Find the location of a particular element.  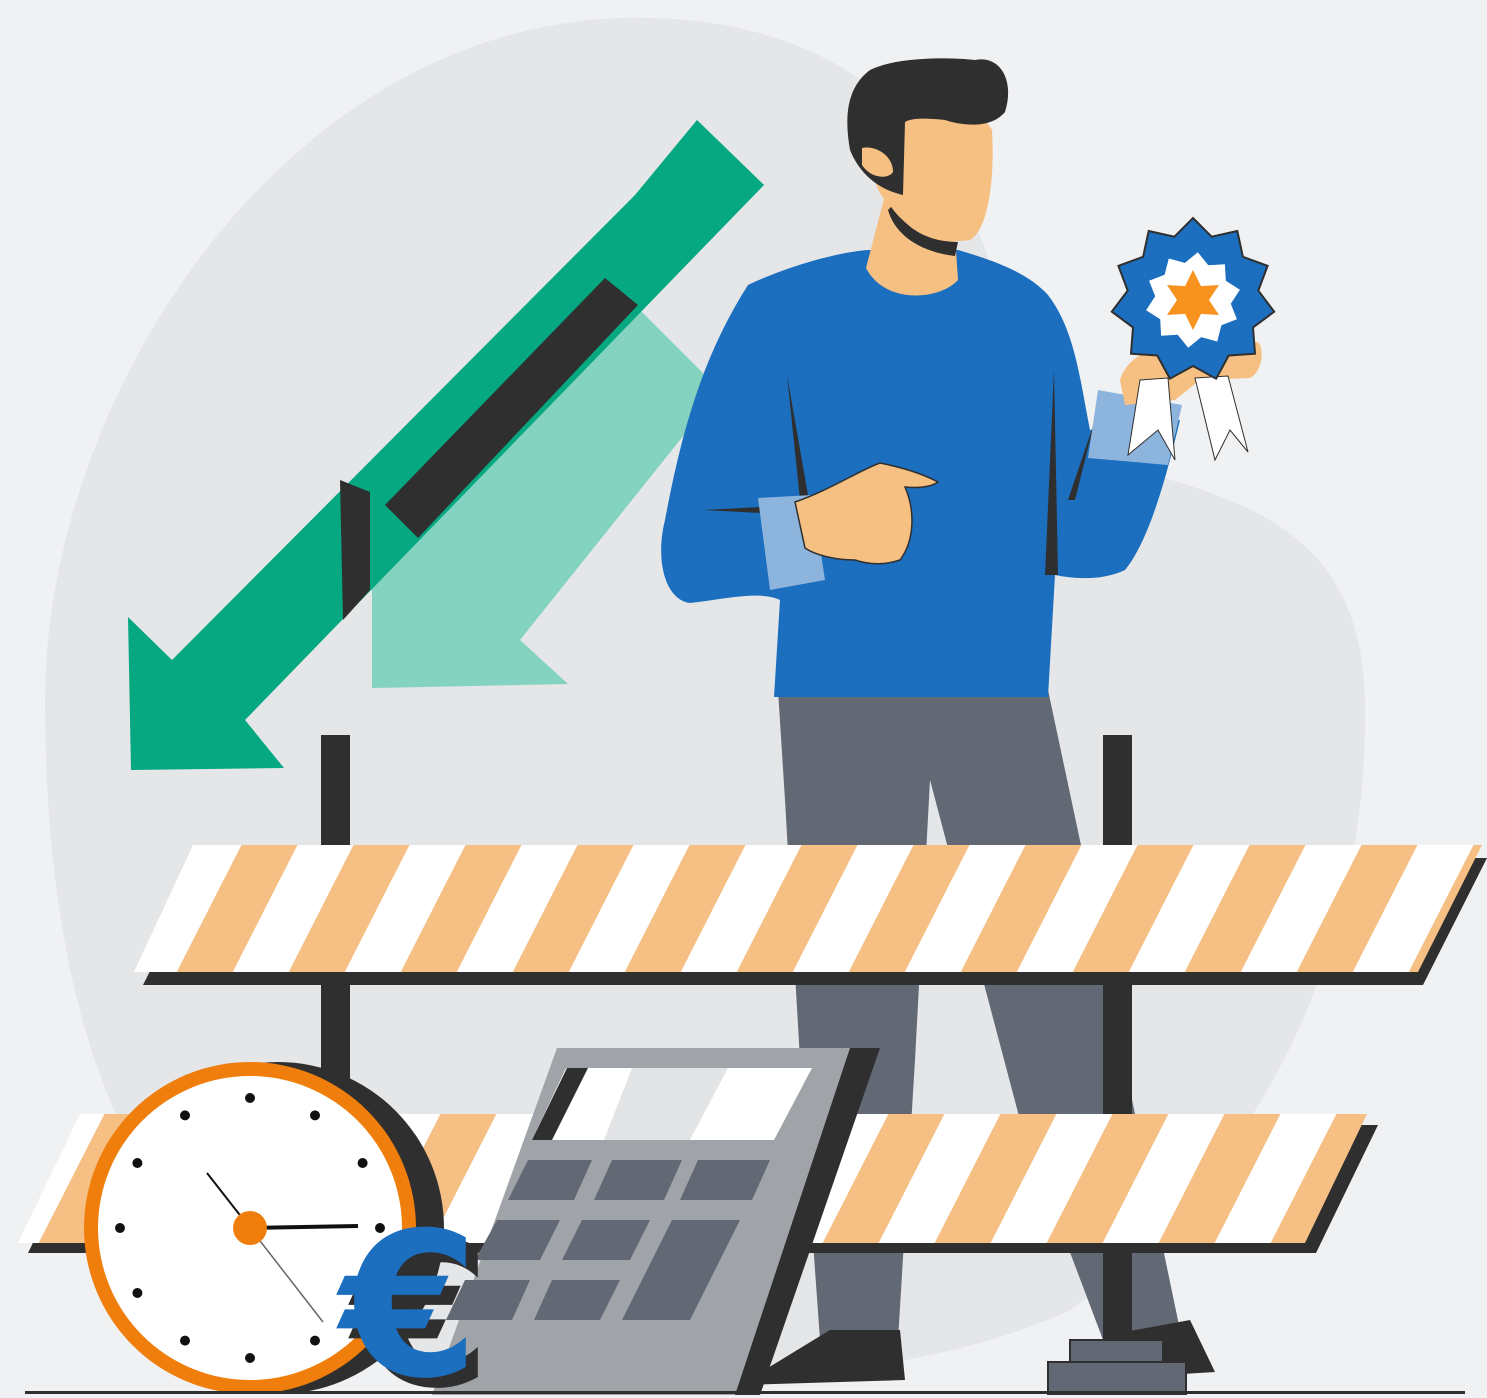

euro-symbol: € is located at coordinates (407, 1294).